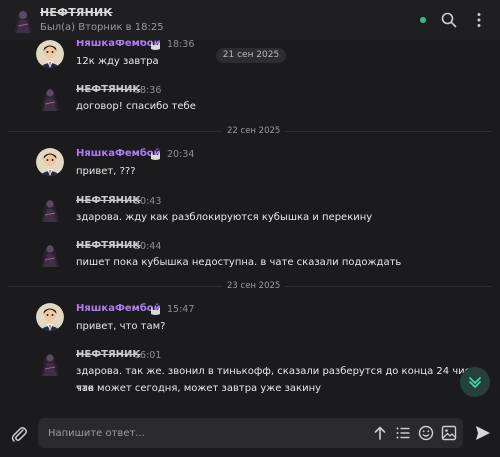 The height and width of the screenshot is (457, 500). I want to click on send-button, so click(483, 433).